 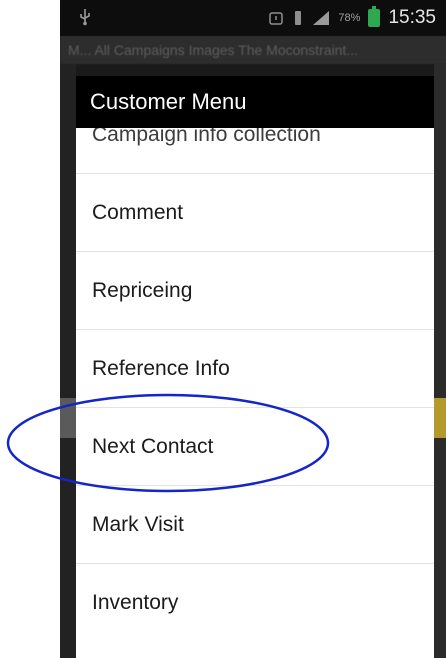 I want to click on menu-item-repriceing: Repriceing, so click(x=255, y=291).